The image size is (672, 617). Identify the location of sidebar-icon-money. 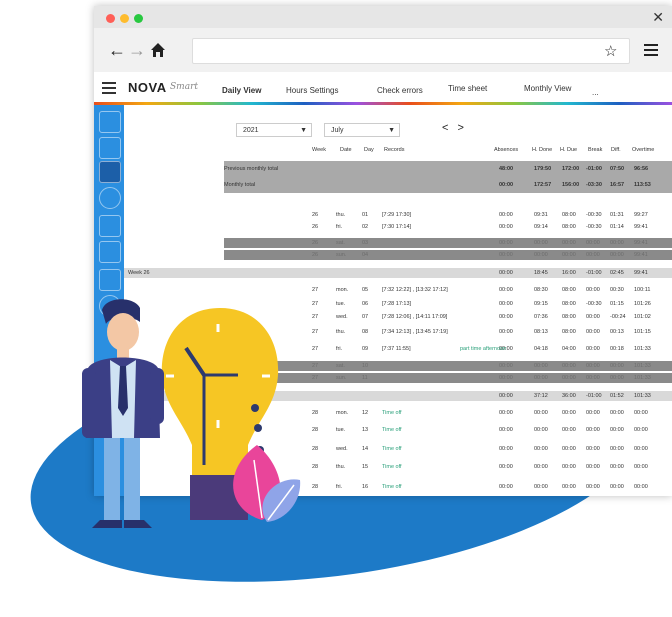
(110, 226).